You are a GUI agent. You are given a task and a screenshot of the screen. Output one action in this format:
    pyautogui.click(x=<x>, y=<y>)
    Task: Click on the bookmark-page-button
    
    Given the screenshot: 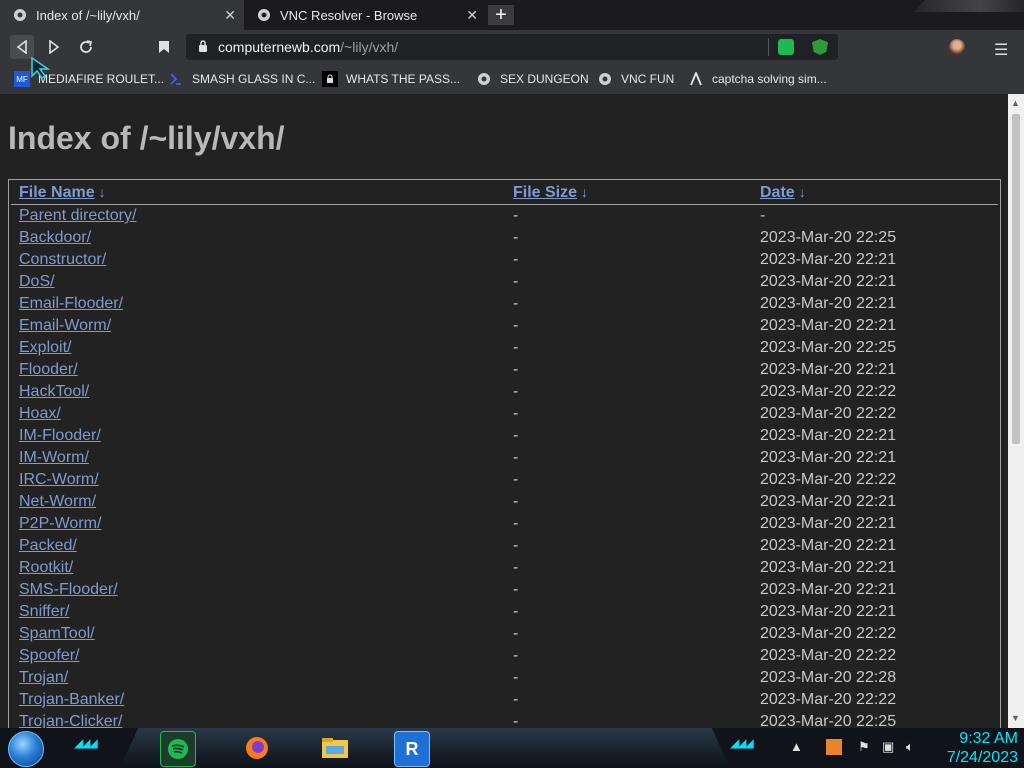 What is the action you would take?
    pyautogui.click(x=164, y=47)
    